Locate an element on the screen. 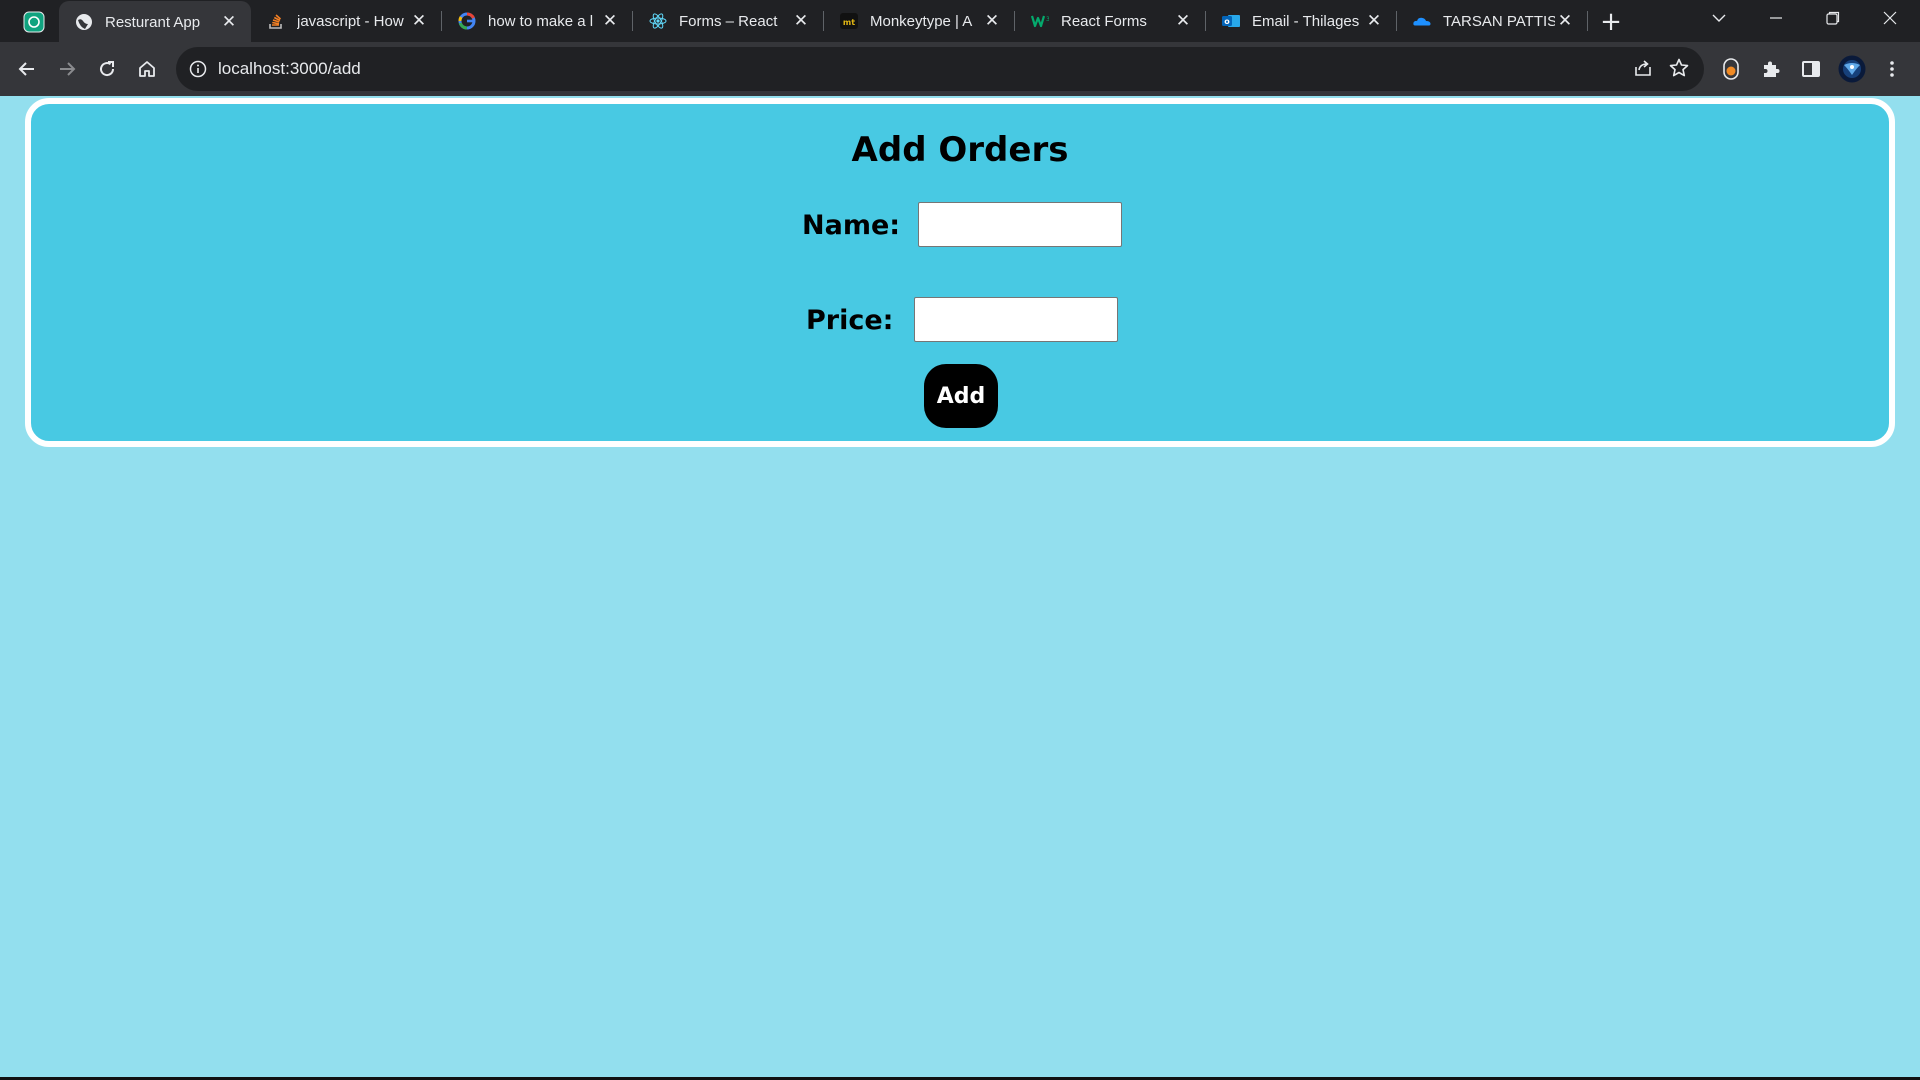 This screenshot has width=1920, height=1080. tab-how-to-make: how to make a l ✕ is located at coordinates (537, 21).